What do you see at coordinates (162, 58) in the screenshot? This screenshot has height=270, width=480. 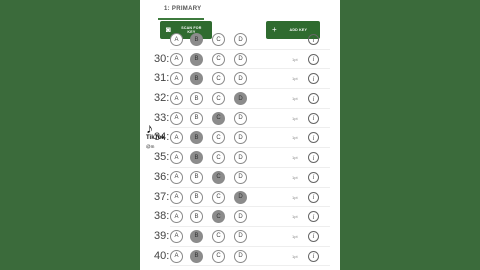 I see `question-number: 30:` at bounding box center [162, 58].